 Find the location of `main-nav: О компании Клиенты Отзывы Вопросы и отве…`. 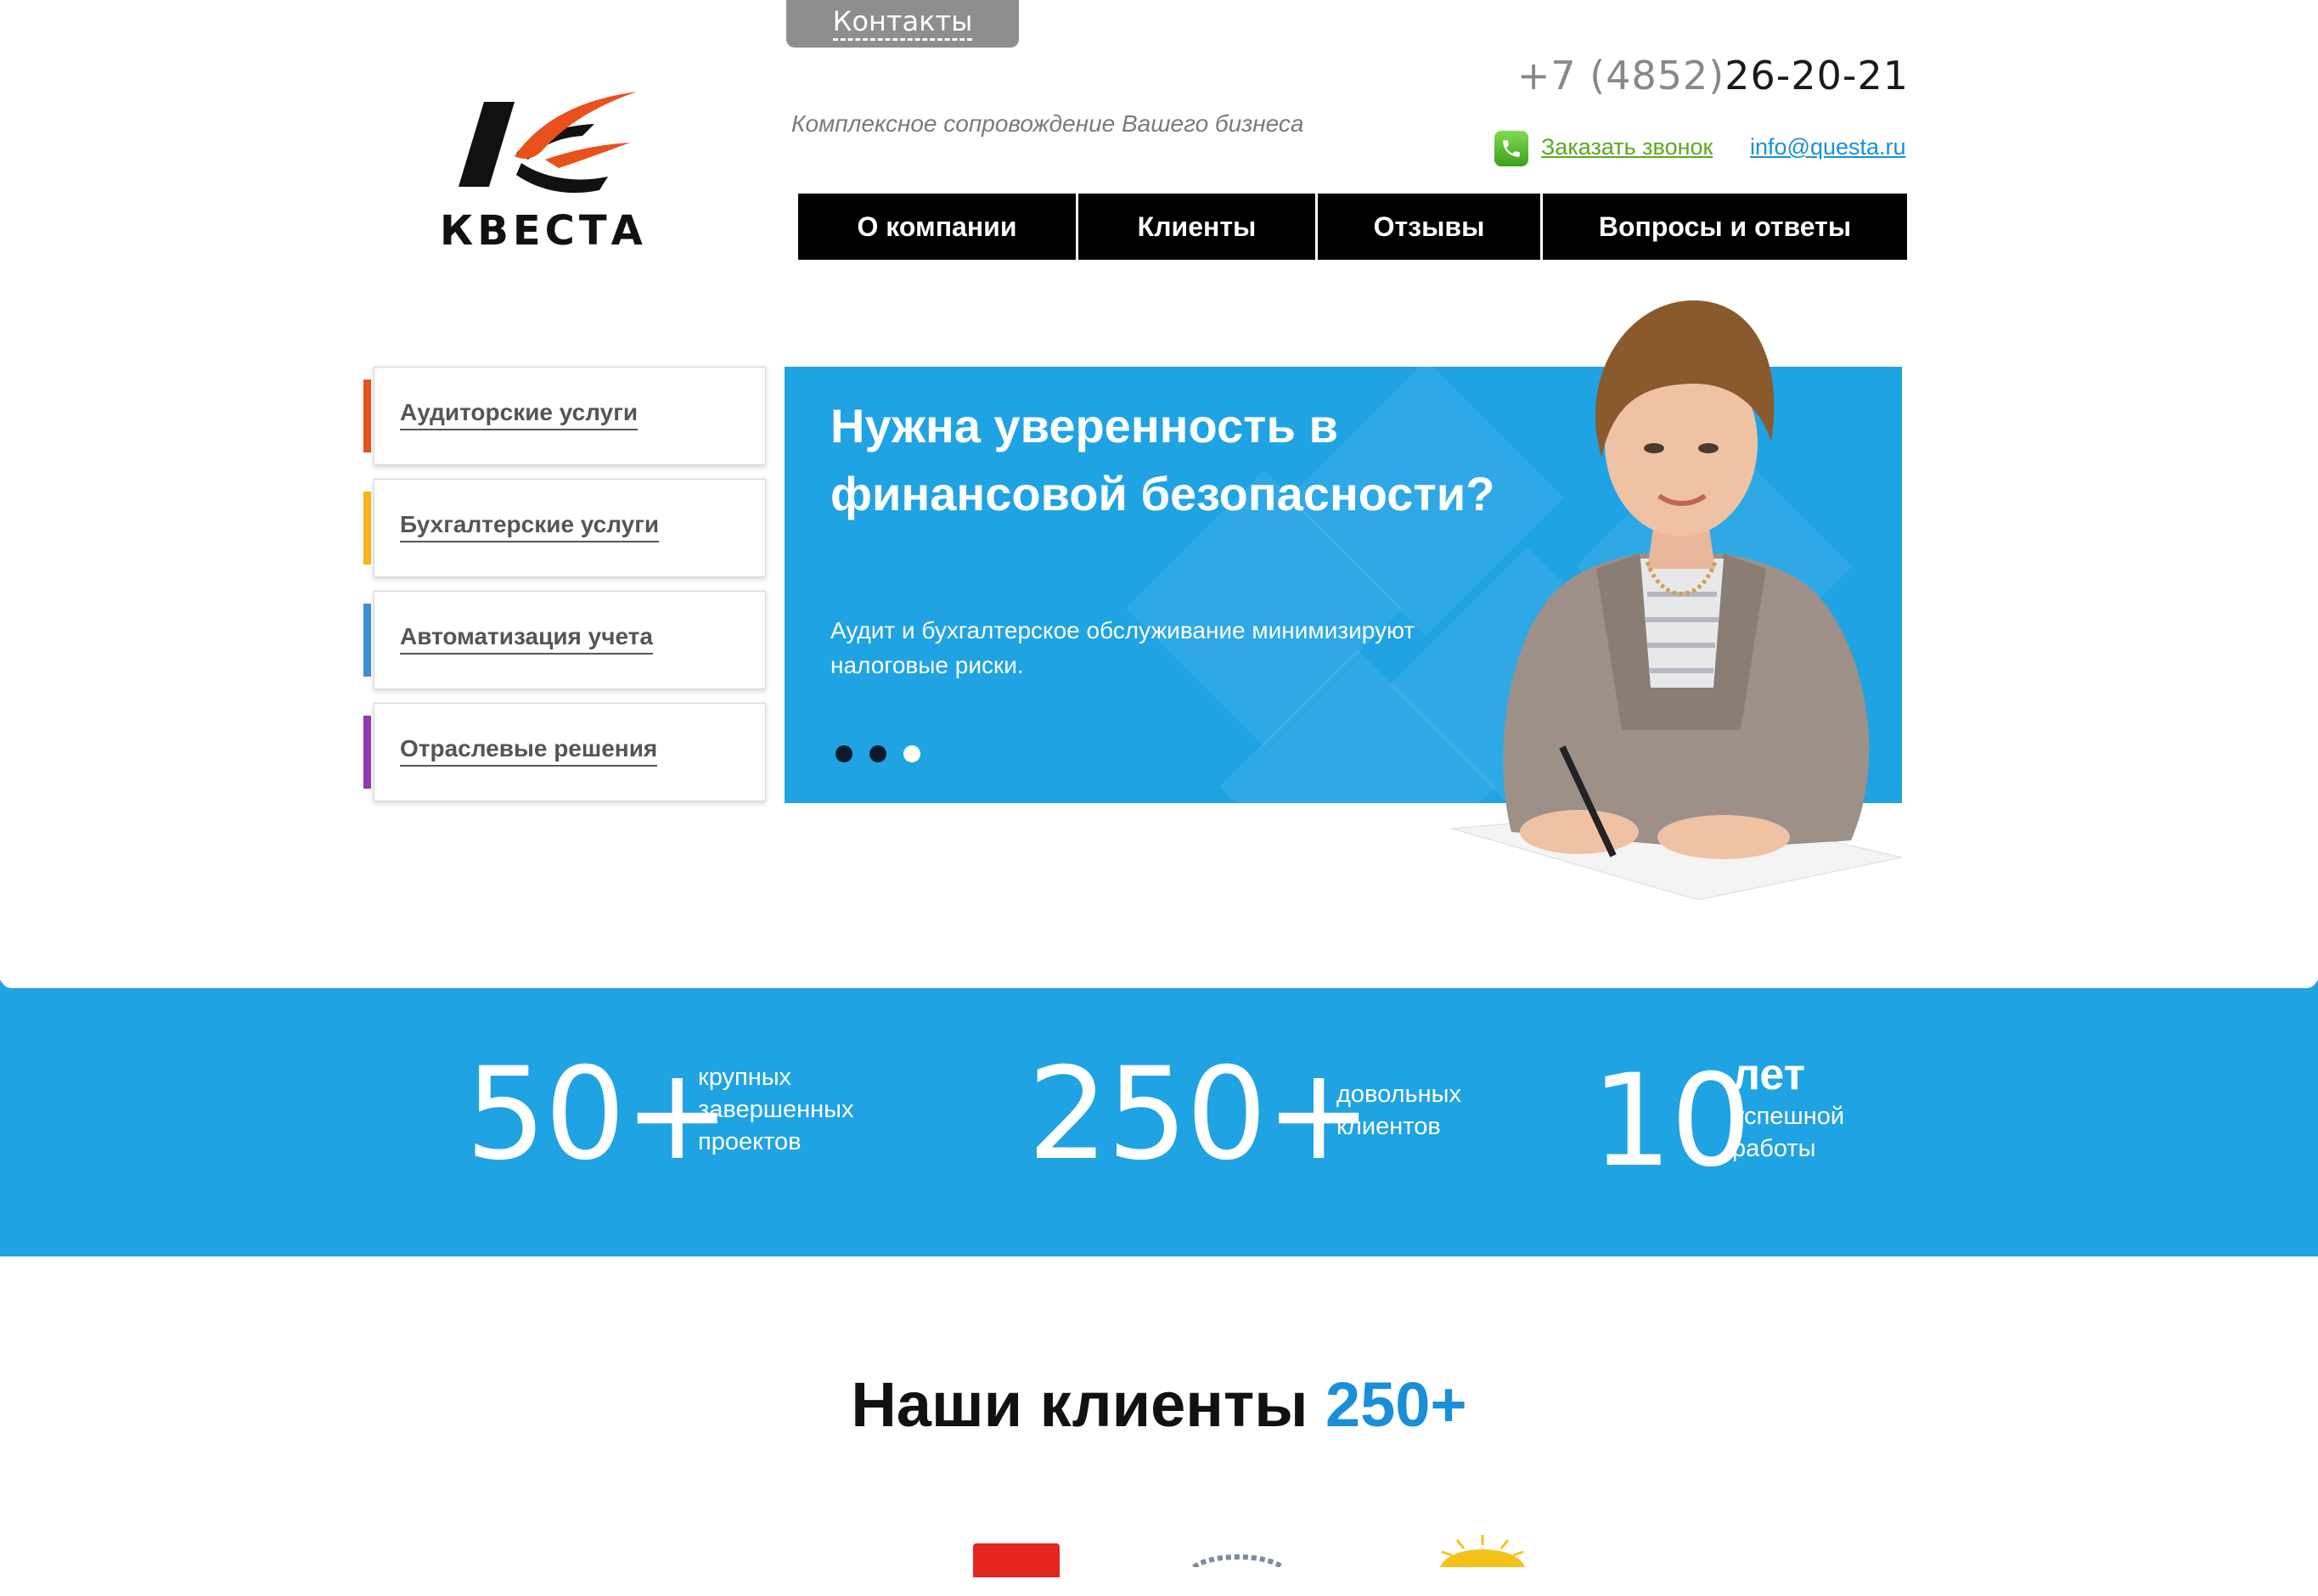

main-nav: О компании Клиенты Отзывы Вопросы и отве… is located at coordinates (1352, 227).